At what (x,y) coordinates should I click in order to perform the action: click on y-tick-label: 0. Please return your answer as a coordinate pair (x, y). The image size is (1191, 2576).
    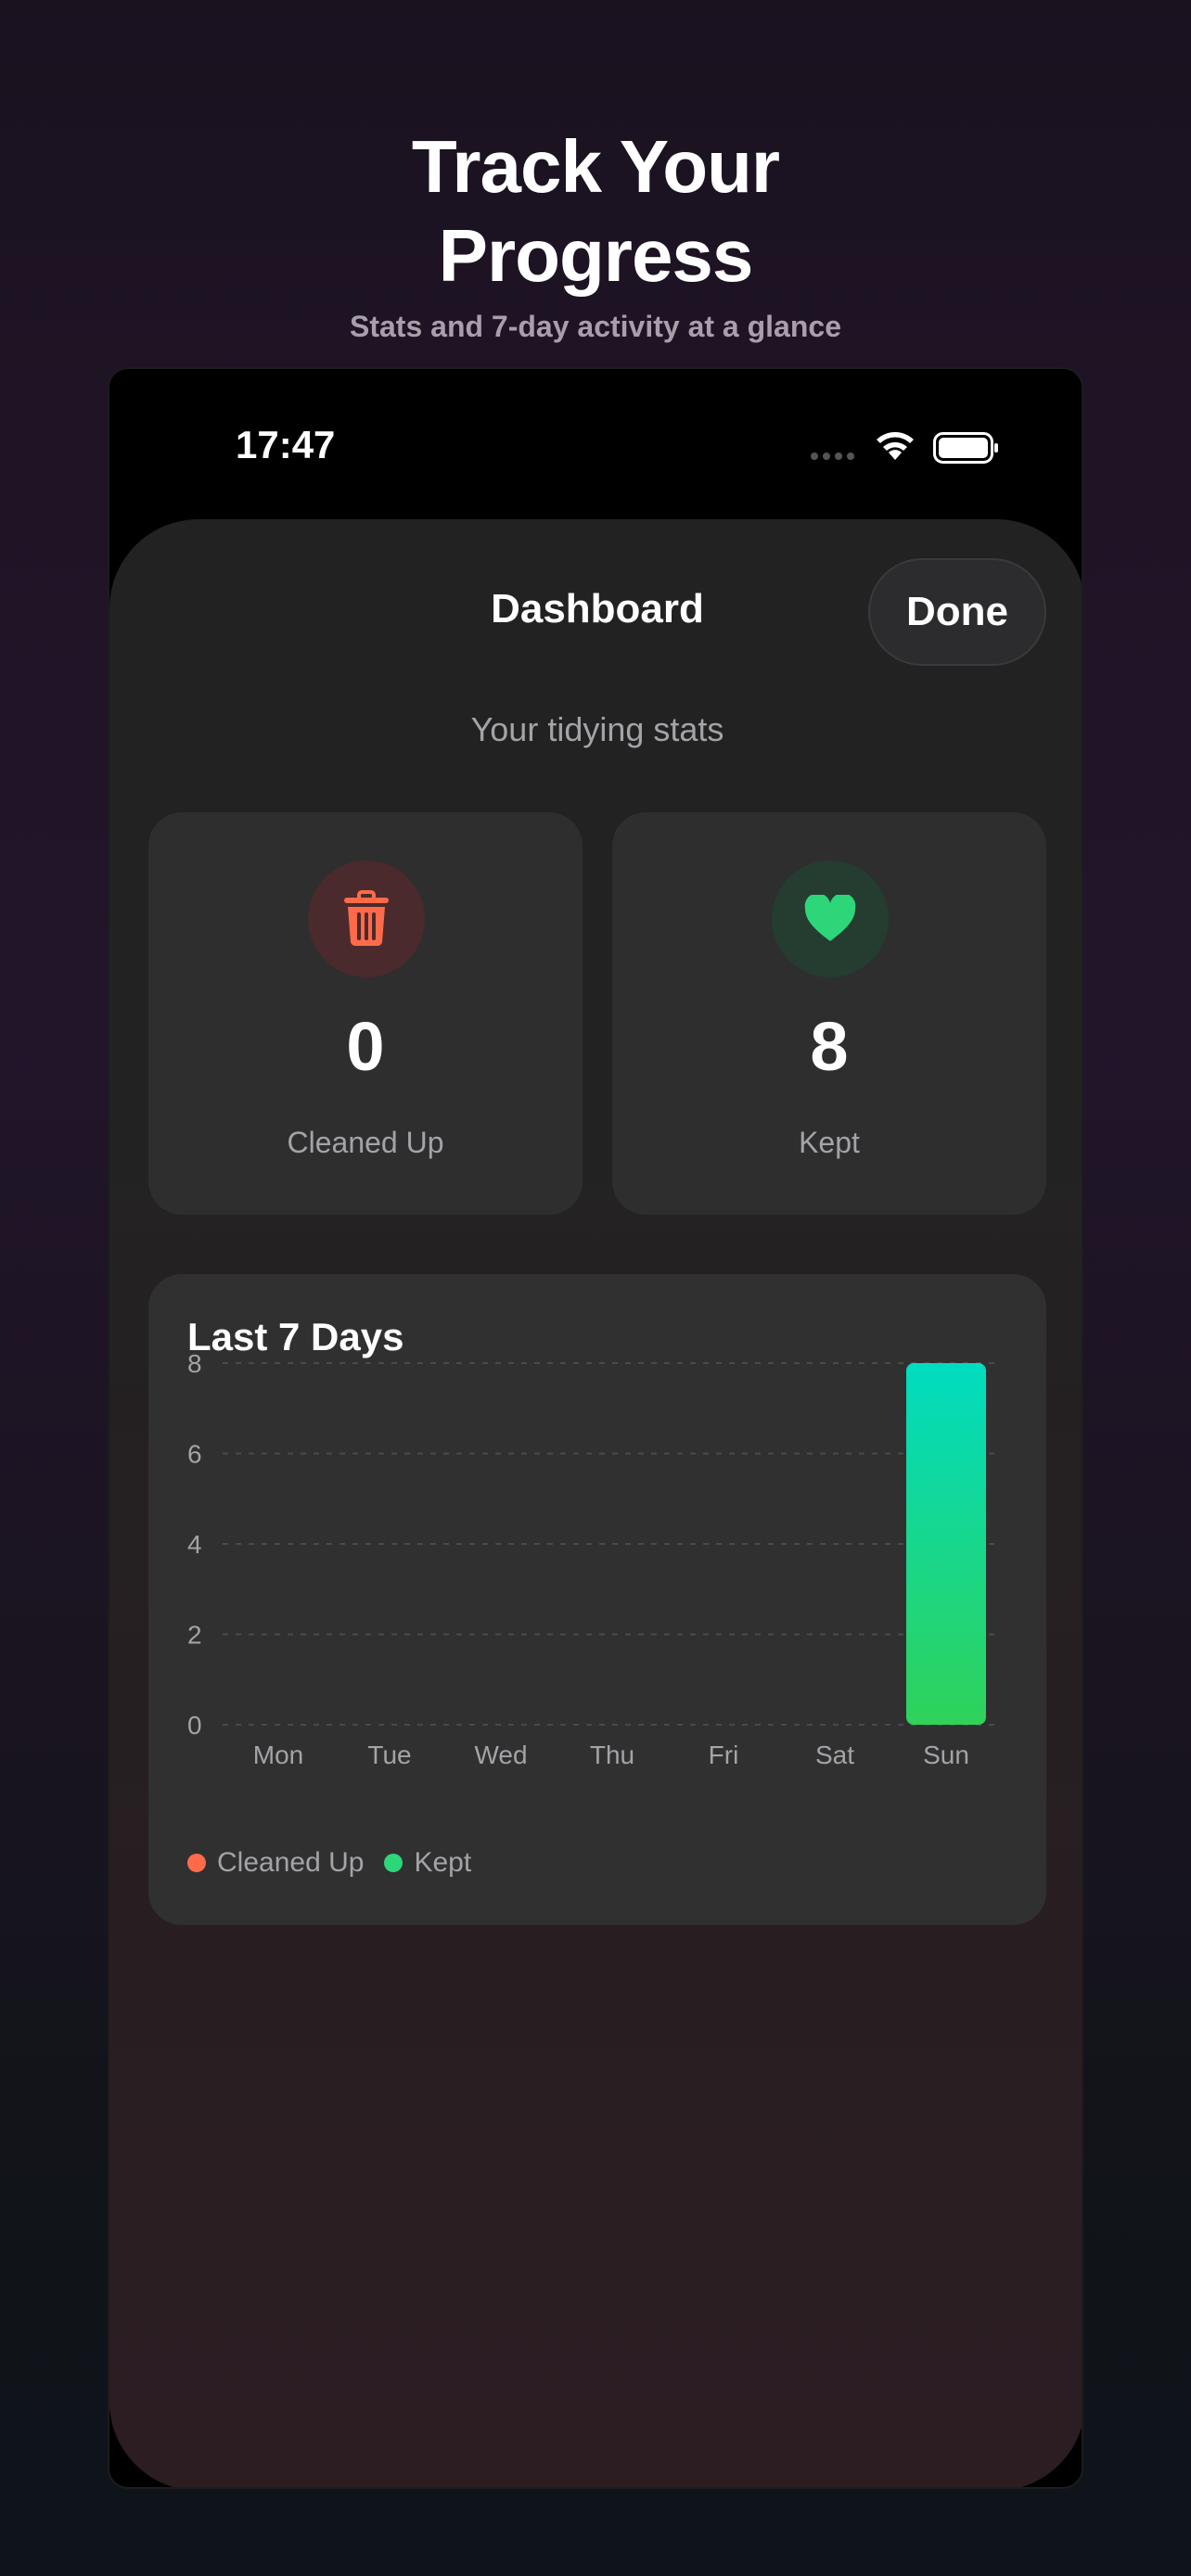
    Looking at the image, I should click on (194, 1726).